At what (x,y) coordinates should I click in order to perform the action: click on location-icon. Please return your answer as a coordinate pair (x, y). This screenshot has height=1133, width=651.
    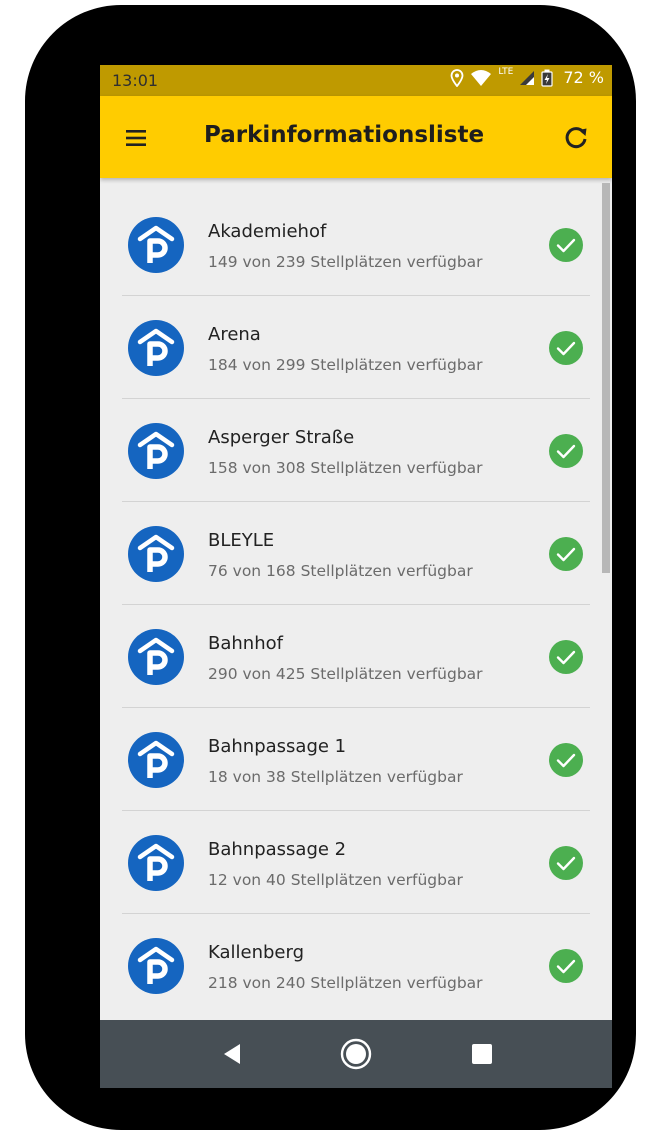
    Looking at the image, I should click on (457, 77).